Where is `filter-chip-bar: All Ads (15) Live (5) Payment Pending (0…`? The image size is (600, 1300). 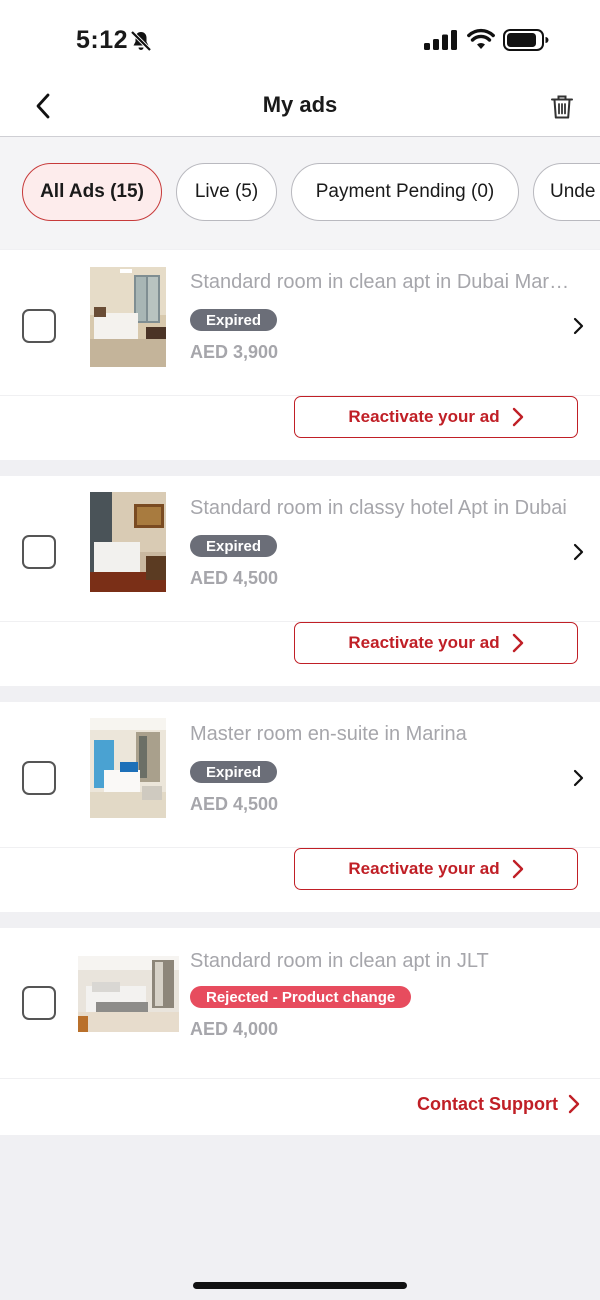 filter-chip-bar: All Ads (15) Live (5) Payment Pending (0… is located at coordinates (300, 193).